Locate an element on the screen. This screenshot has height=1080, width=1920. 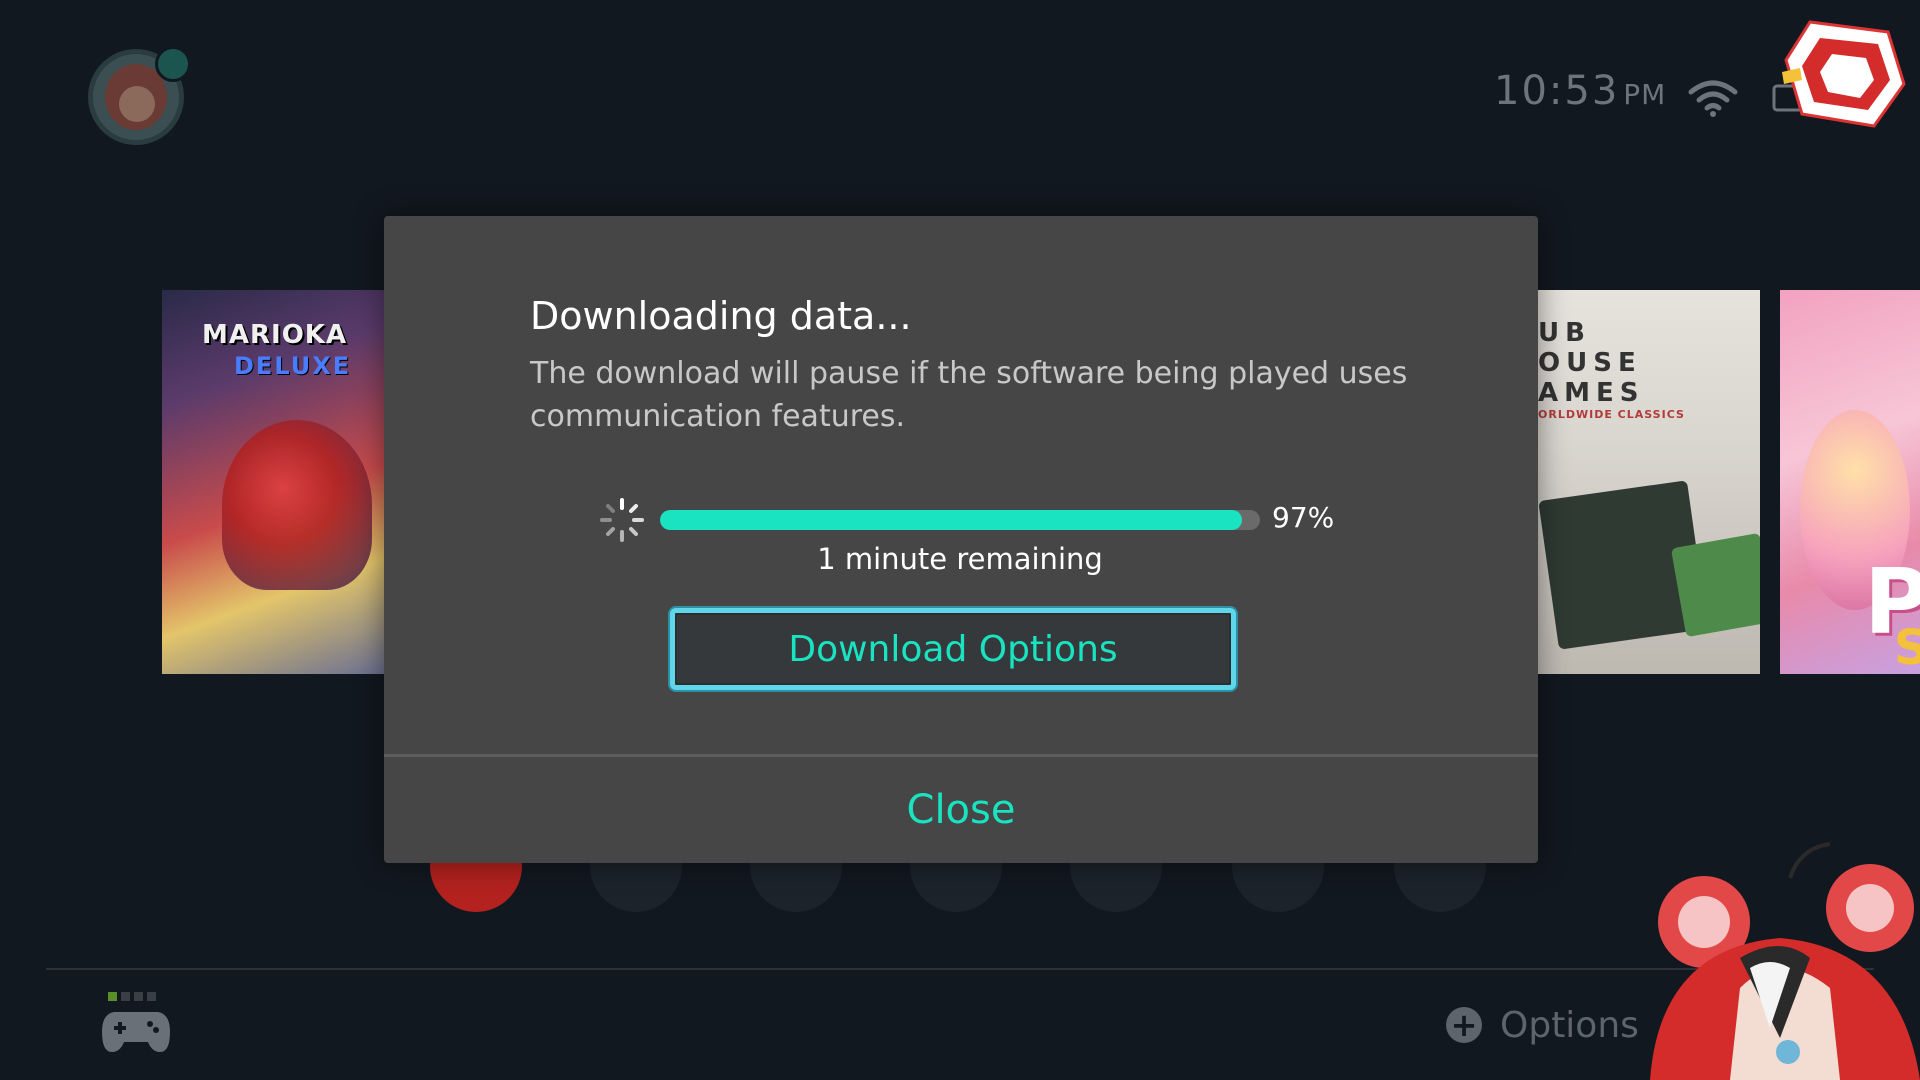
download-progress-percent: 97% is located at coordinates (1303, 517).